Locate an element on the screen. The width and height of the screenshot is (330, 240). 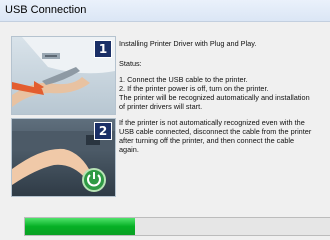
progress-fill is located at coordinates (80, 226).